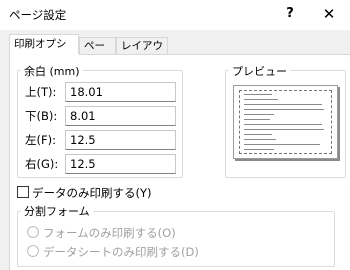 The image size is (350, 270). What do you see at coordinates (42, 164) in the screenshot?
I see `right-margin-label: 右(G):` at bounding box center [42, 164].